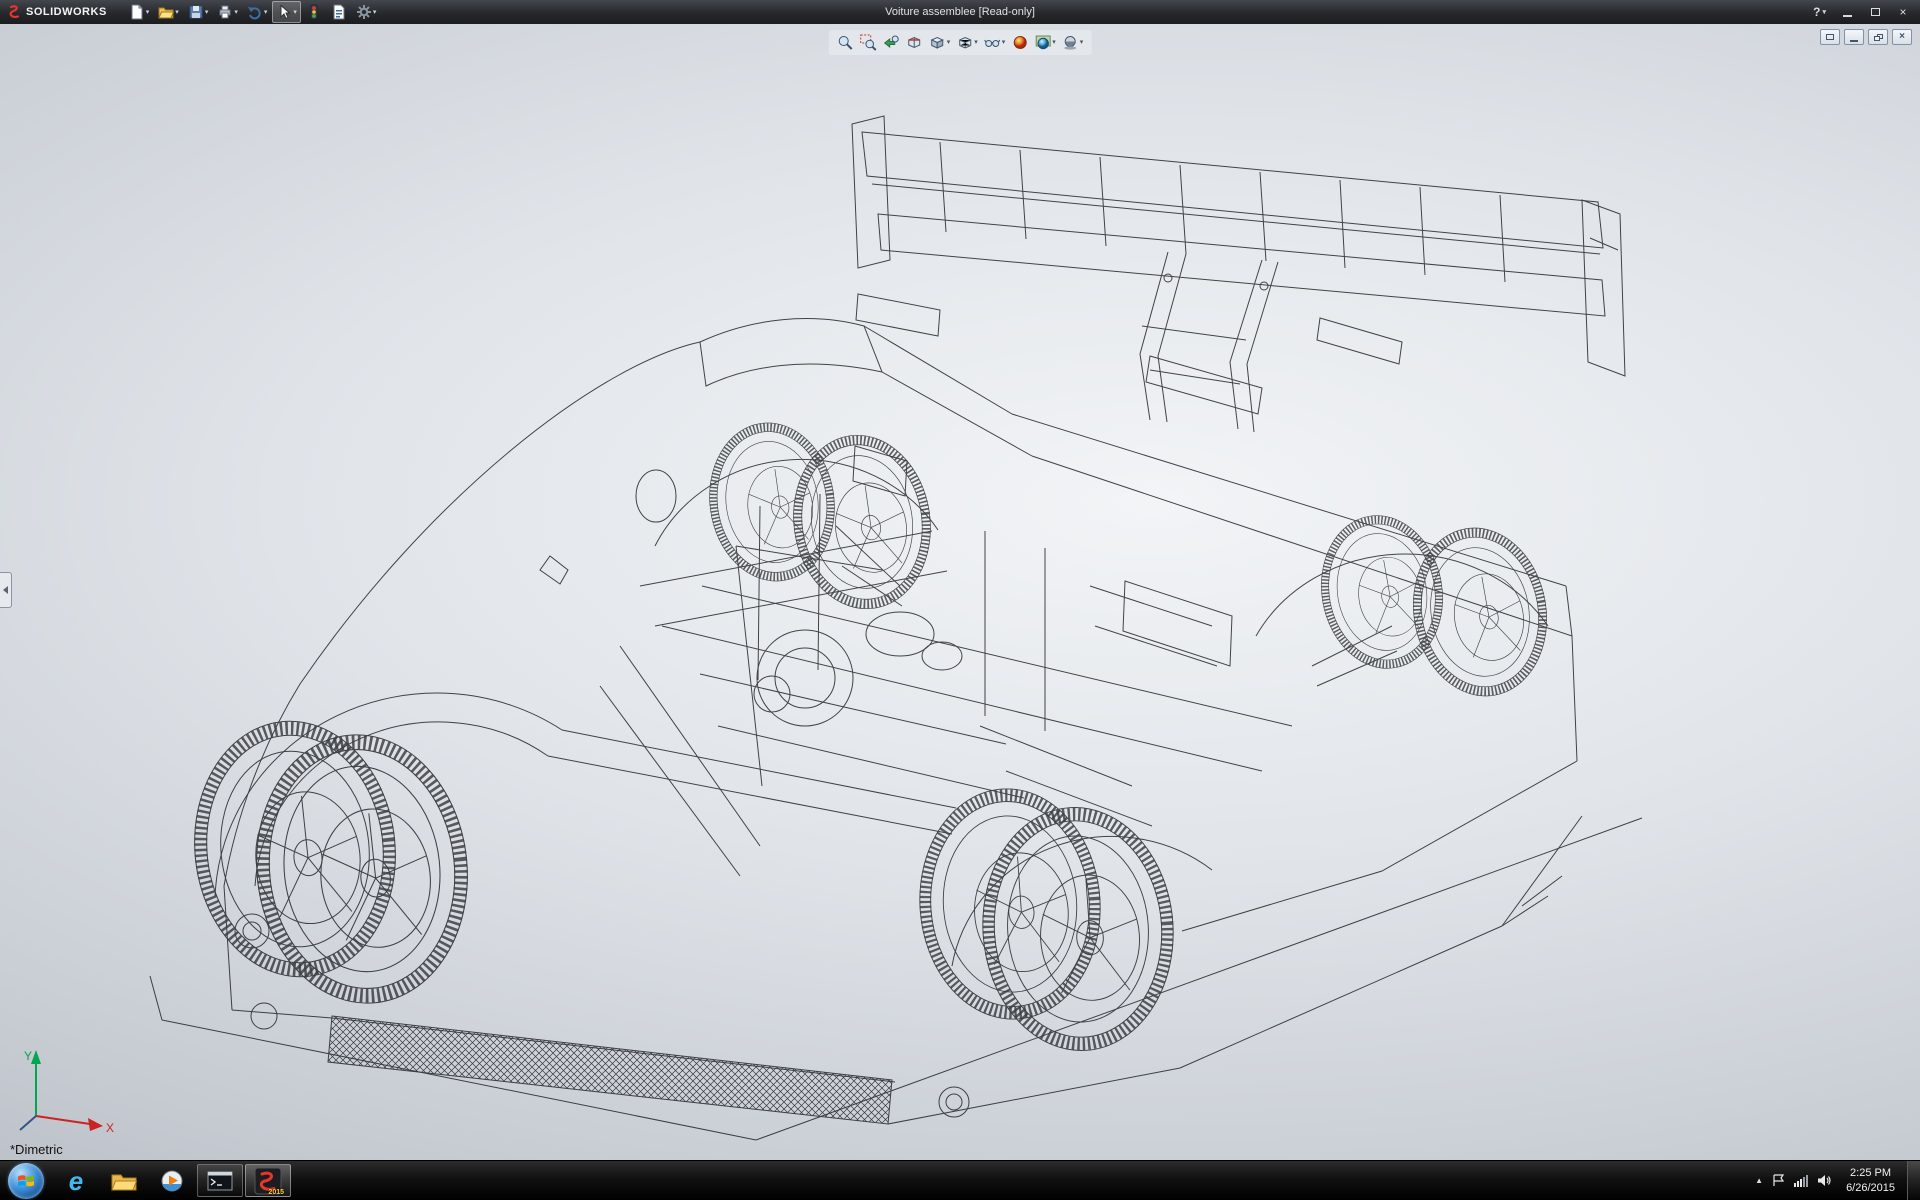 This screenshot has width=1920, height=1200. What do you see at coordinates (1801, 1180) in the screenshot?
I see `network-status-icon` at bounding box center [1801, 1180].